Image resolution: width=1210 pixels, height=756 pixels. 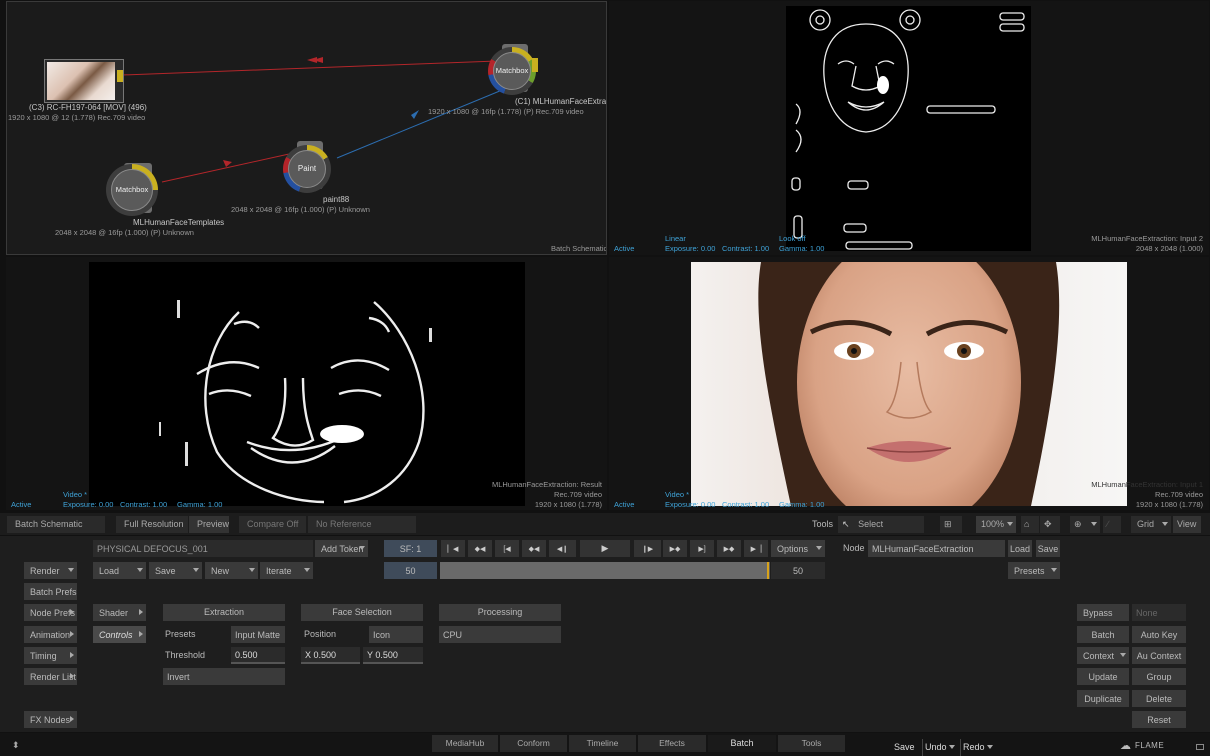 I want to click on timing-button: Timing, so click(x=50, y=655).